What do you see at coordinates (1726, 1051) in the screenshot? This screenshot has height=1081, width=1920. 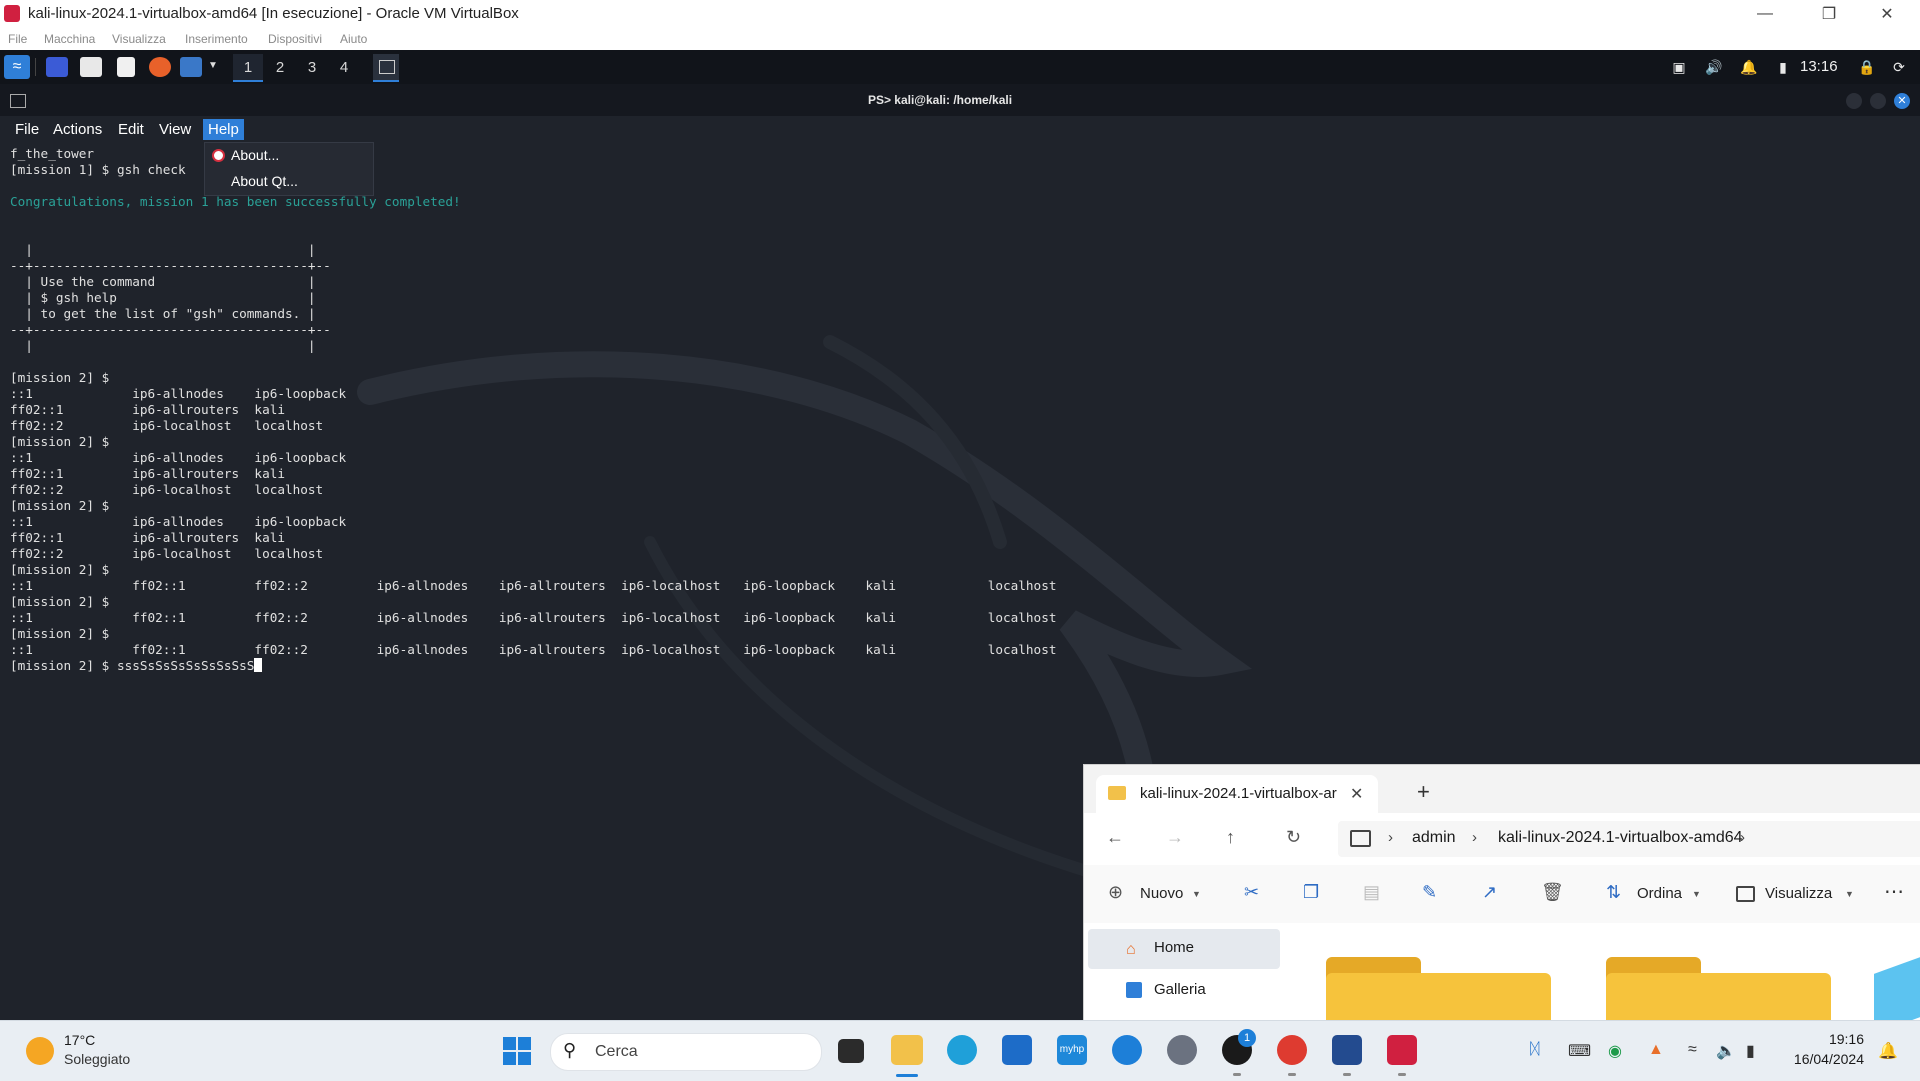 I see `speaker-icon: 🔈` at bounding box center [1726, 1051].